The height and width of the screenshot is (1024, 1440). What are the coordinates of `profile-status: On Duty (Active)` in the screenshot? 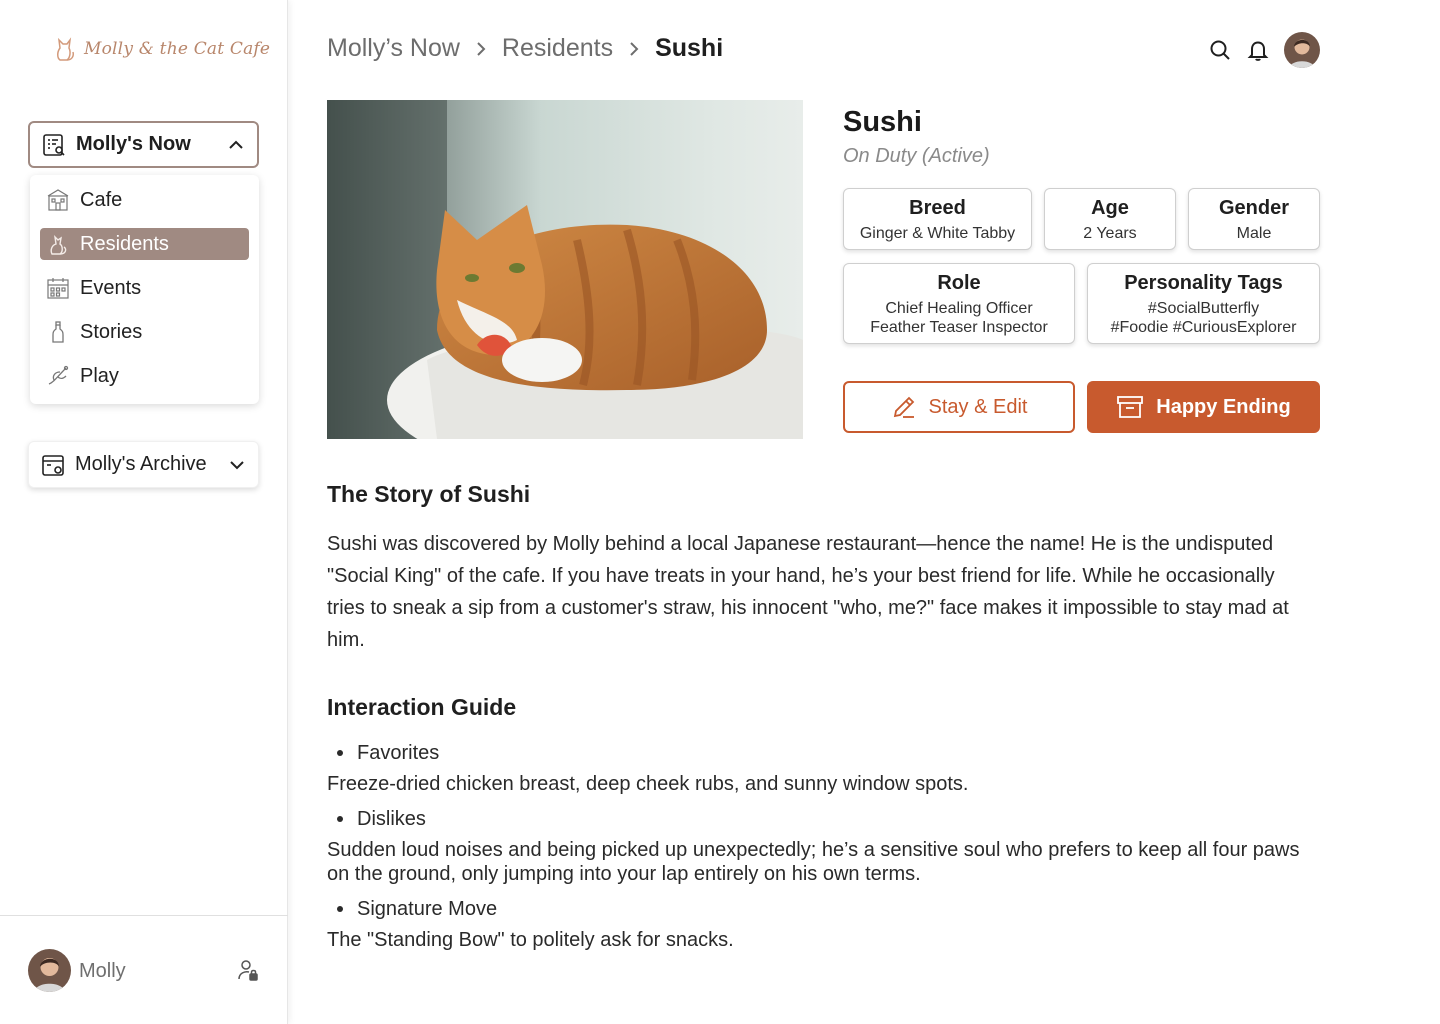 It's located at (916, 156).